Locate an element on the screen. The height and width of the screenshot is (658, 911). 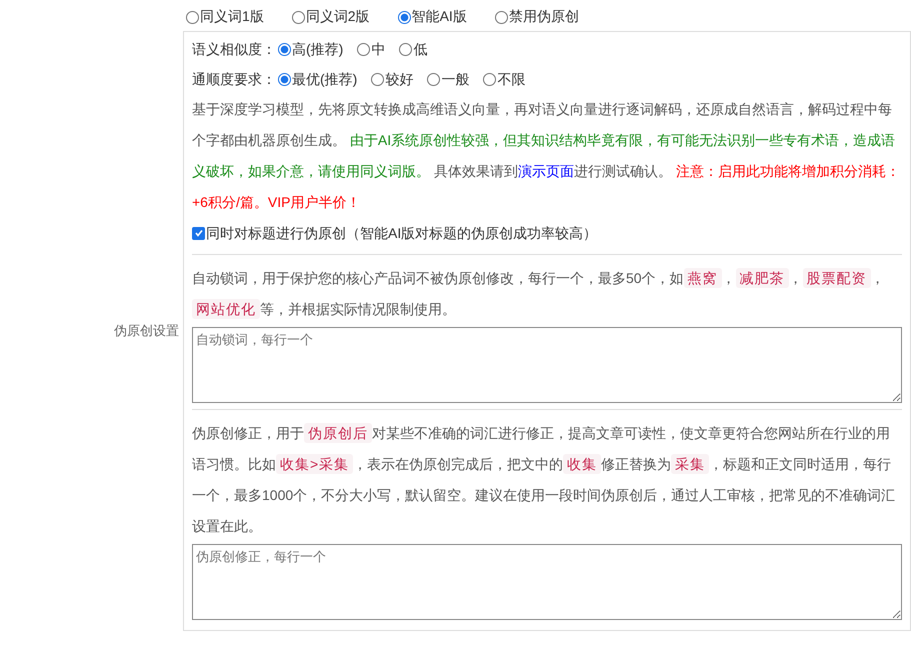
correction-description: 伪原创修正，用于 伪原创后 对某些不准确的词汇进行修正，提高文章可读性，使文章更符合您网站所在行业的用语习惯。比如 收集>采集 ，表示在伪原创完成后，把文中的 收集 修正替换为 采集 ，标题和正文同时适用，每行一个，最多1000个，不分大小写，默认留空。建议在使用一段时间伪原创后，通过人工审核，把常见的不准确词汇设置在此。 is located at coordinates (544, 479).